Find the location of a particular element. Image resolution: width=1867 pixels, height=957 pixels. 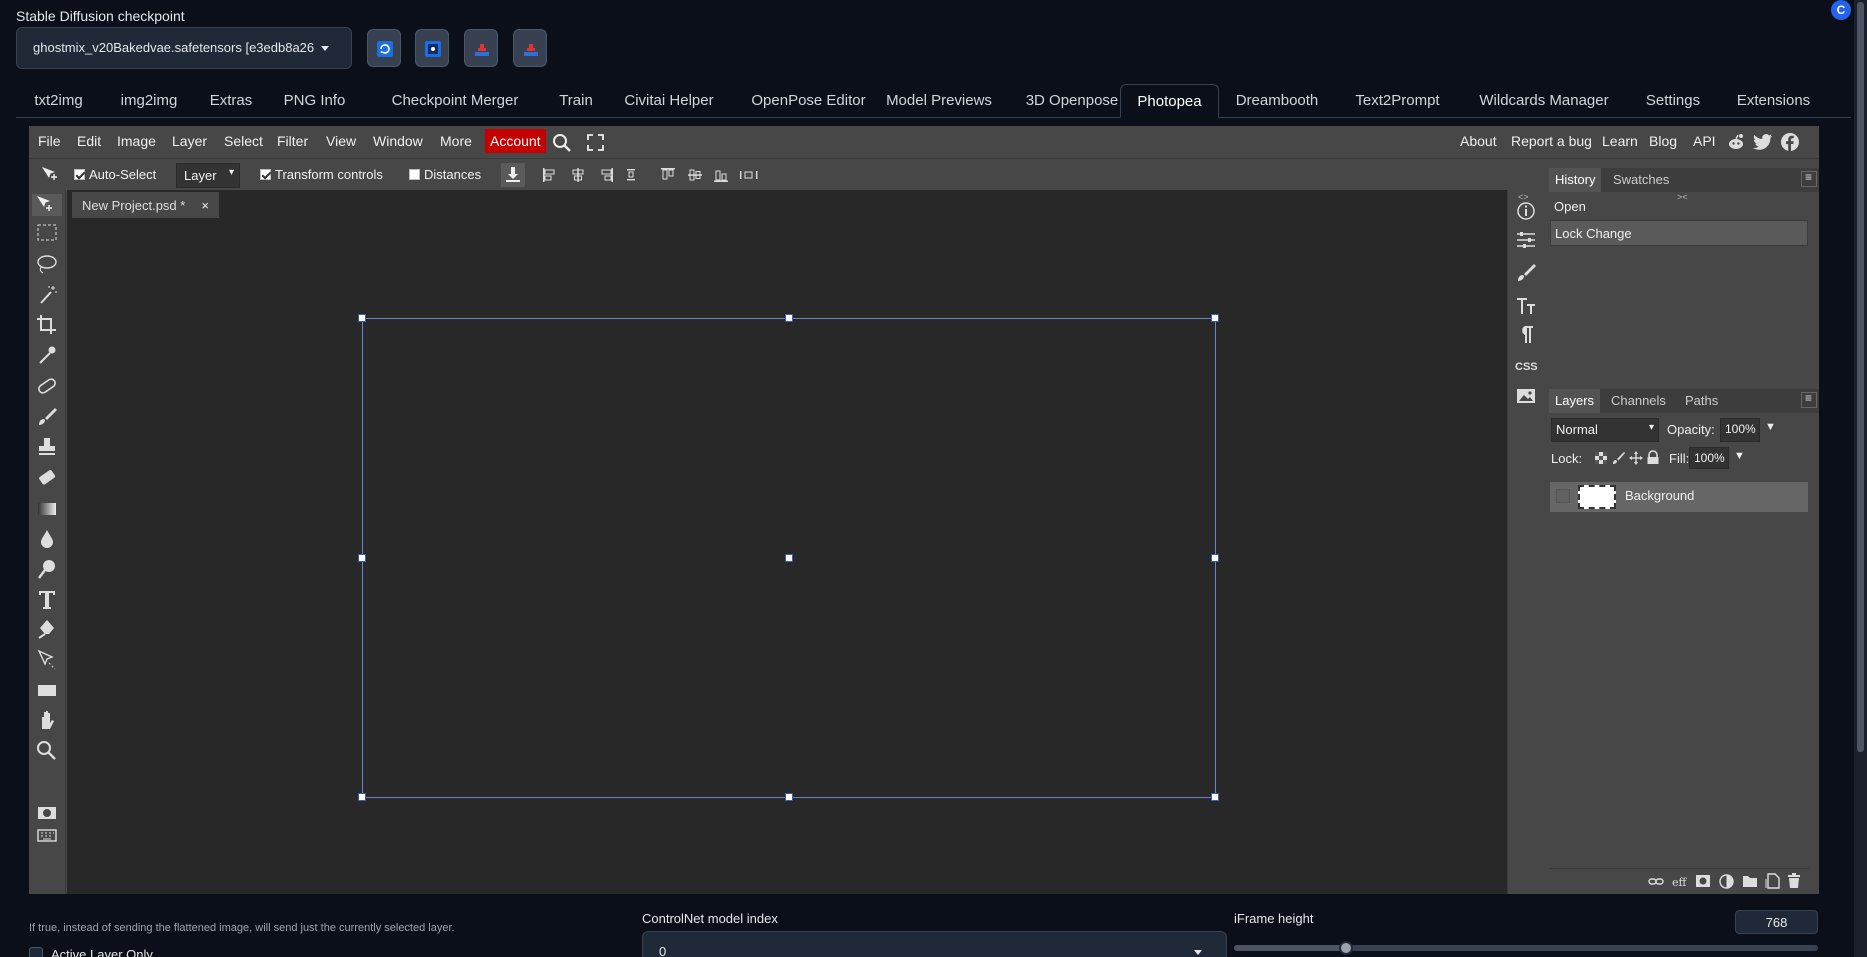

opacity-dropdown-icon: ▼ is located at coordinates (1770, 427).